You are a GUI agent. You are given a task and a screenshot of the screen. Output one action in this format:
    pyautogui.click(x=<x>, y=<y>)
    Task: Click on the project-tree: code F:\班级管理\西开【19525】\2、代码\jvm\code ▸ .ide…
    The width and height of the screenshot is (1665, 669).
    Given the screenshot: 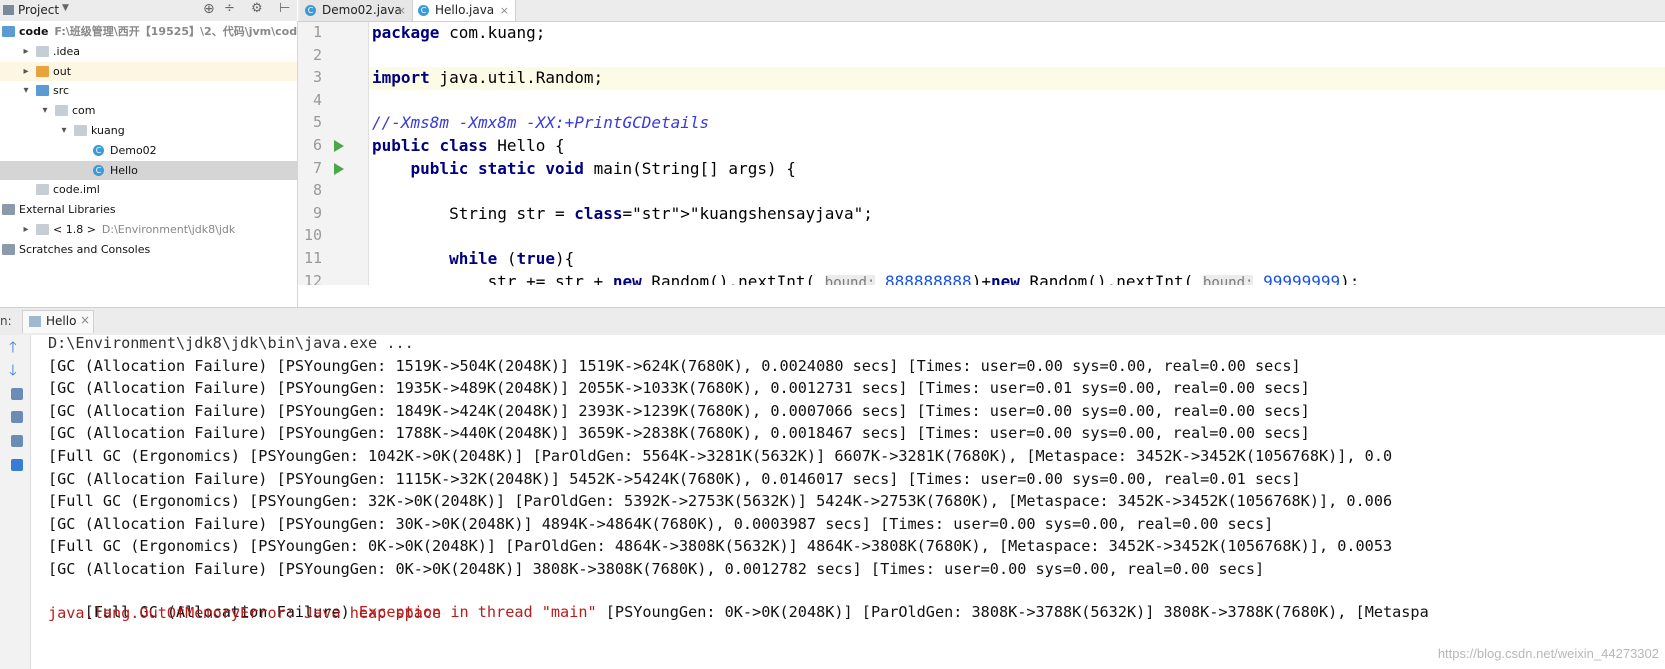 What is the action you would take?
    pyautogui.click(x=149, y=164)
    